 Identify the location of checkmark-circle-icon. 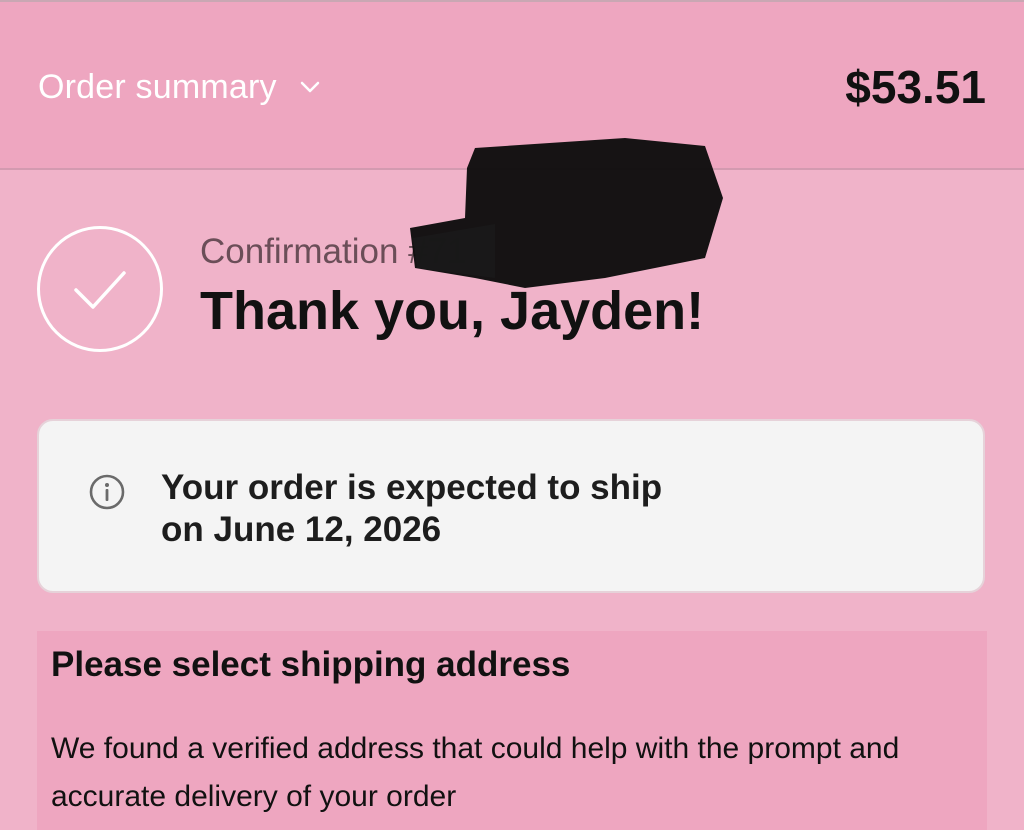
(100, 289).